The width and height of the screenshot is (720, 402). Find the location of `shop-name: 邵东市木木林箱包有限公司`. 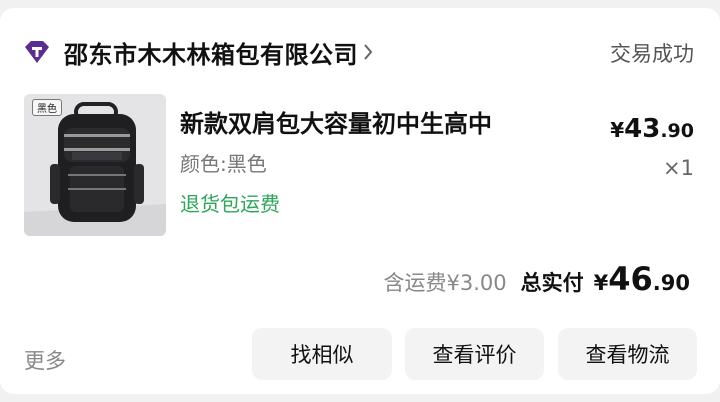

shop-name: 邵东市木木林箱包有限公司 is located at coordinates (211, 52).